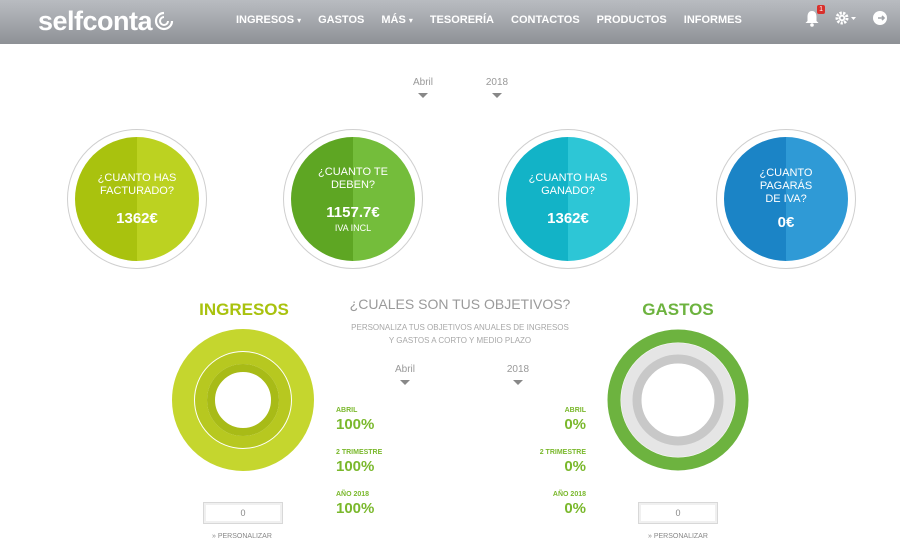 The image size is (900, 549). What do you see at coordinates (713, 20) in the screenshot?
I see `nav-informes: INFORMES` at bounding box center [713, 20].